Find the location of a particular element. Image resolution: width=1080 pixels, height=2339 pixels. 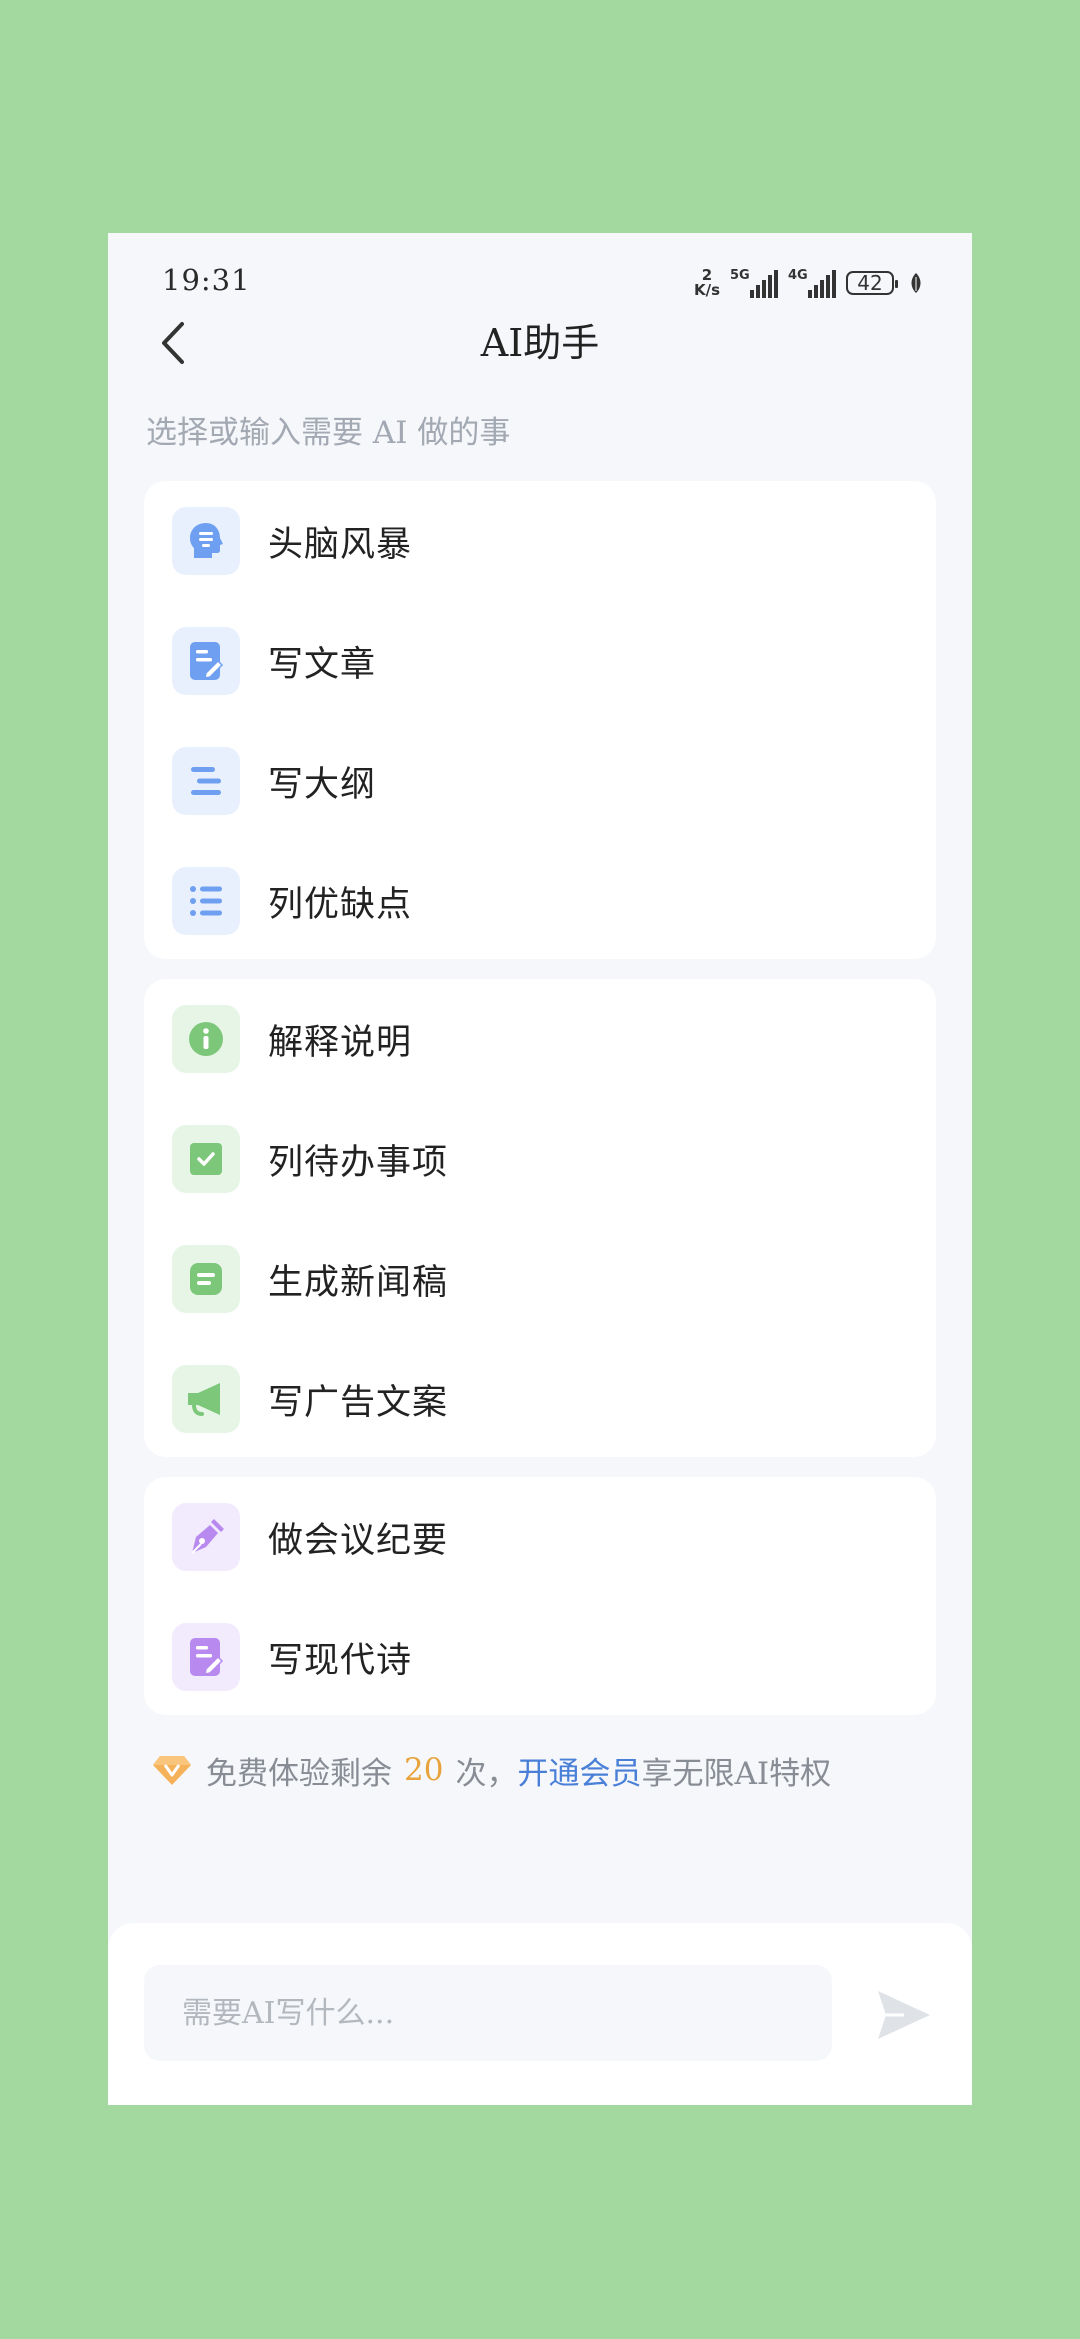

news-doc-icon is located at coordinates (206, 1279).